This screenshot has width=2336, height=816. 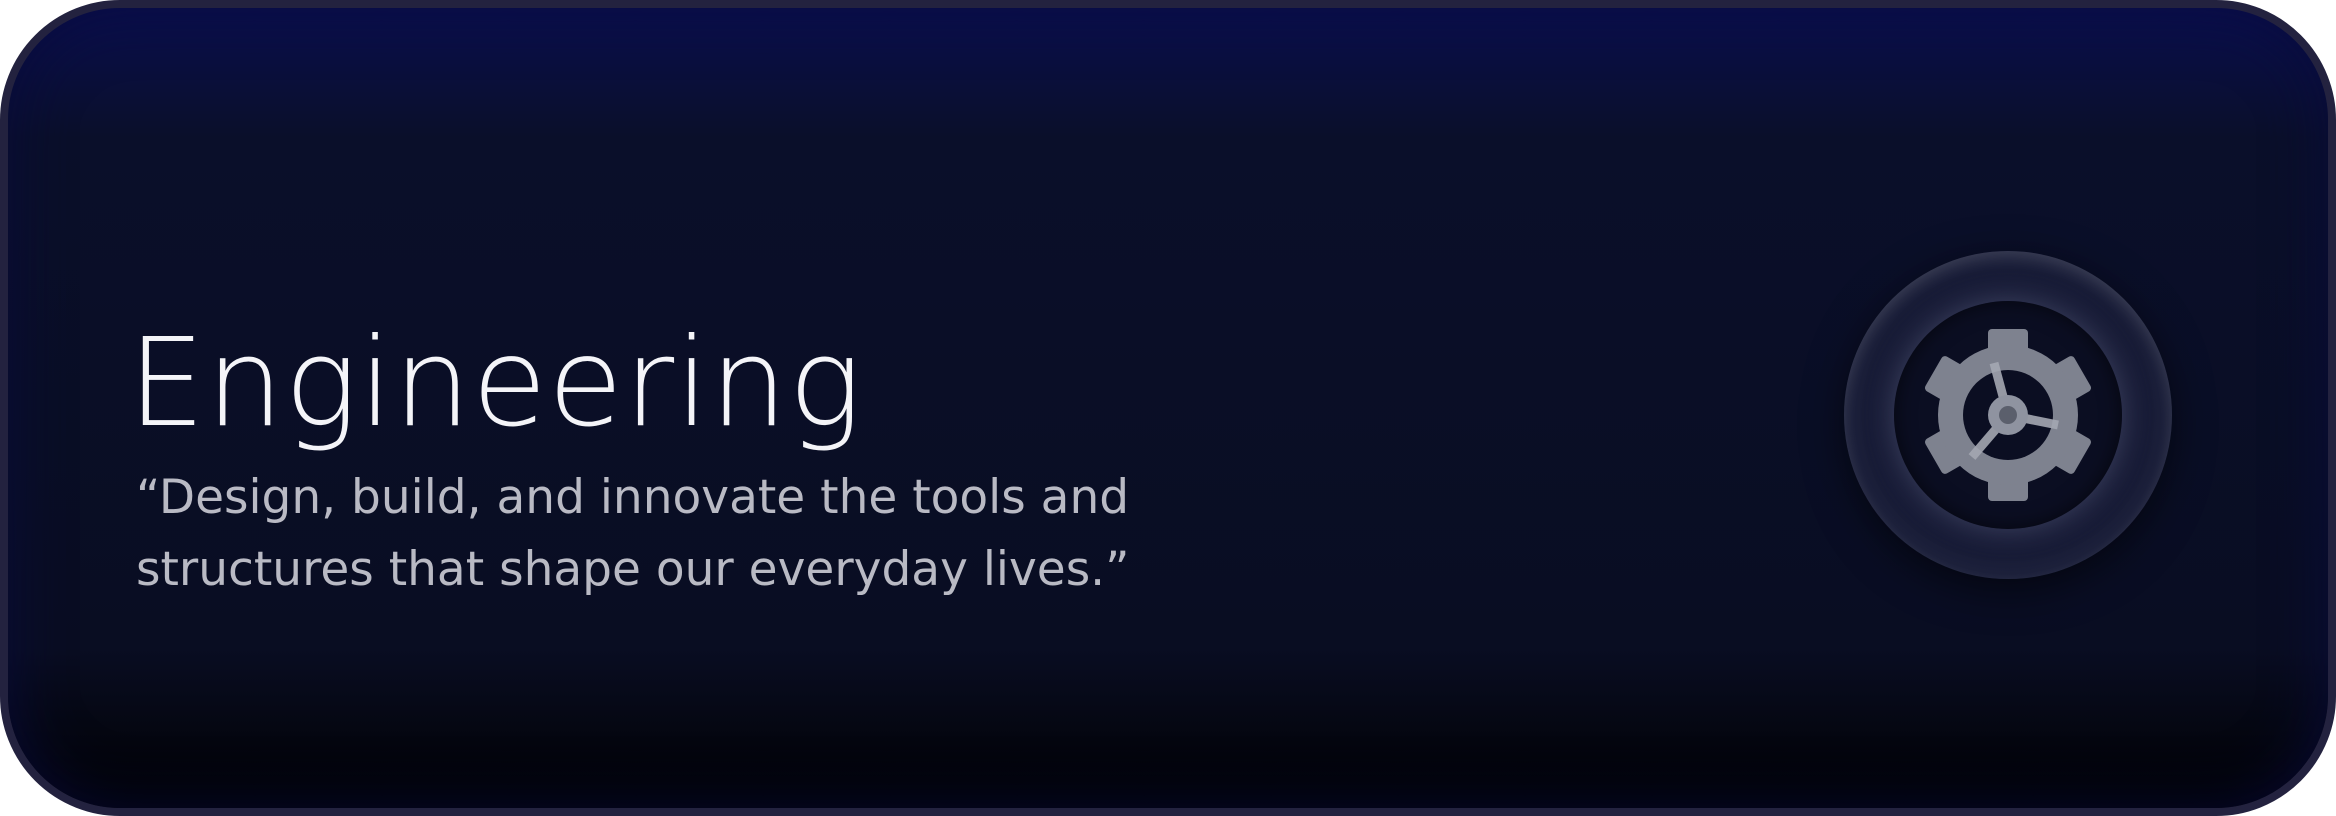 I want to click on gear-icon-badge, so click(x=2008, y=415).